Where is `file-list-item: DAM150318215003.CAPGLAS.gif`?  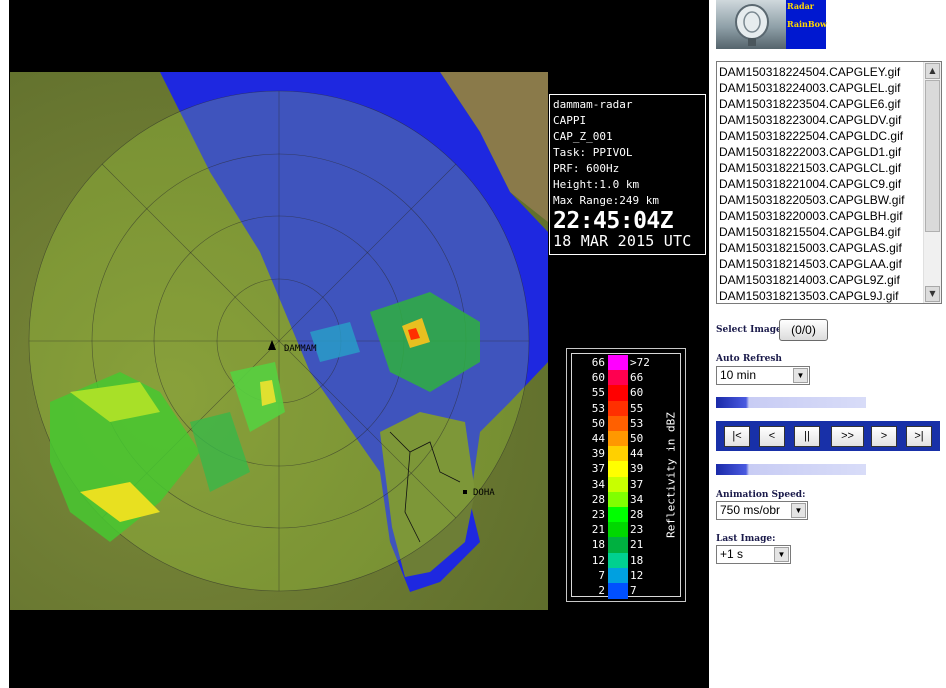
file-list-item: DAM150318215003.CAPGLAS.gif is located at coordinates (811, 248).